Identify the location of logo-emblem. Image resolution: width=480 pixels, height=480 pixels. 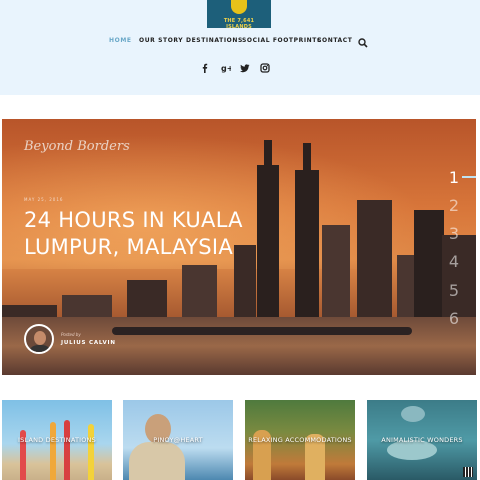
(239, 7).